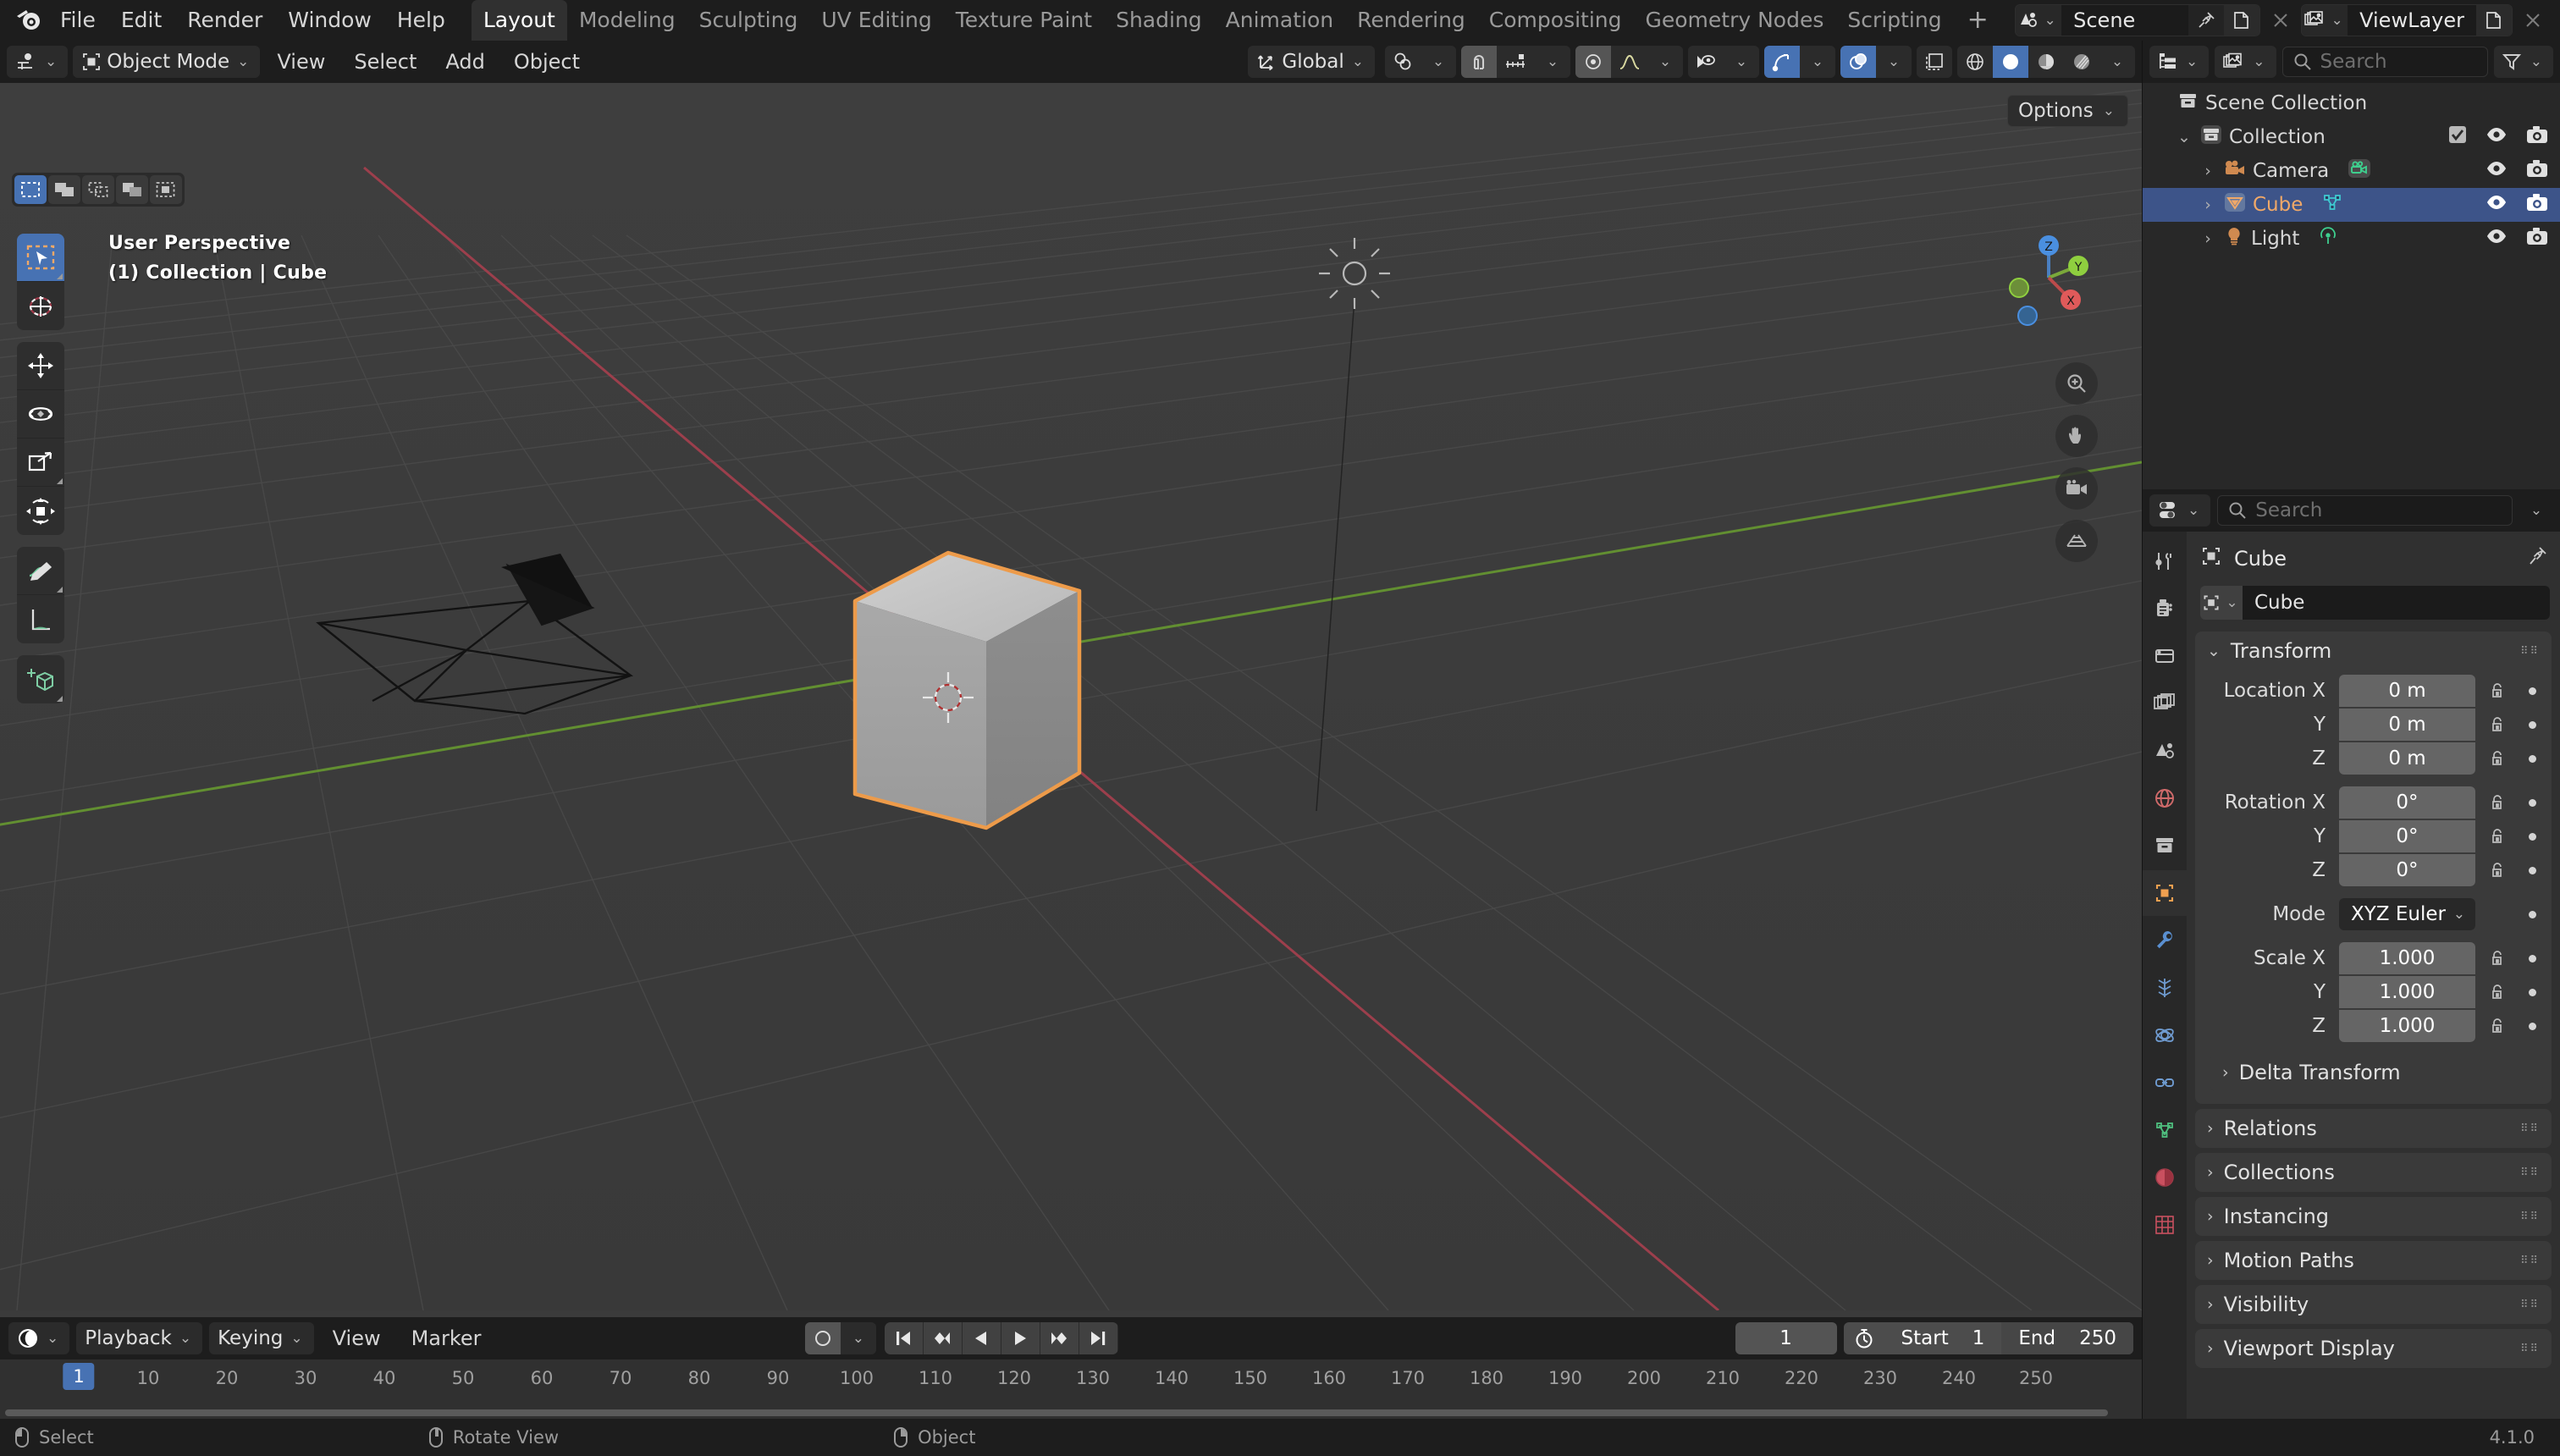  What do you see at coordinates (2165, 751) in the screenshot?
I see `properties-tab-scene` at bounding box center [2165, 751].